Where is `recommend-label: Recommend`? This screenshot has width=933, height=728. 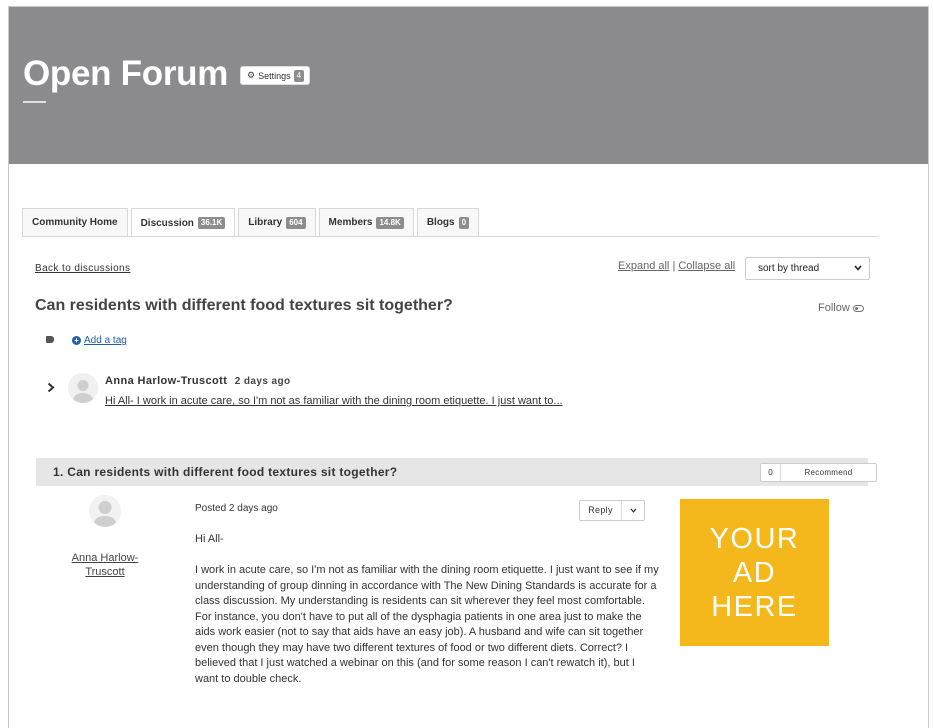
recommend-label: Recommend is located at coordinates (828, 472).